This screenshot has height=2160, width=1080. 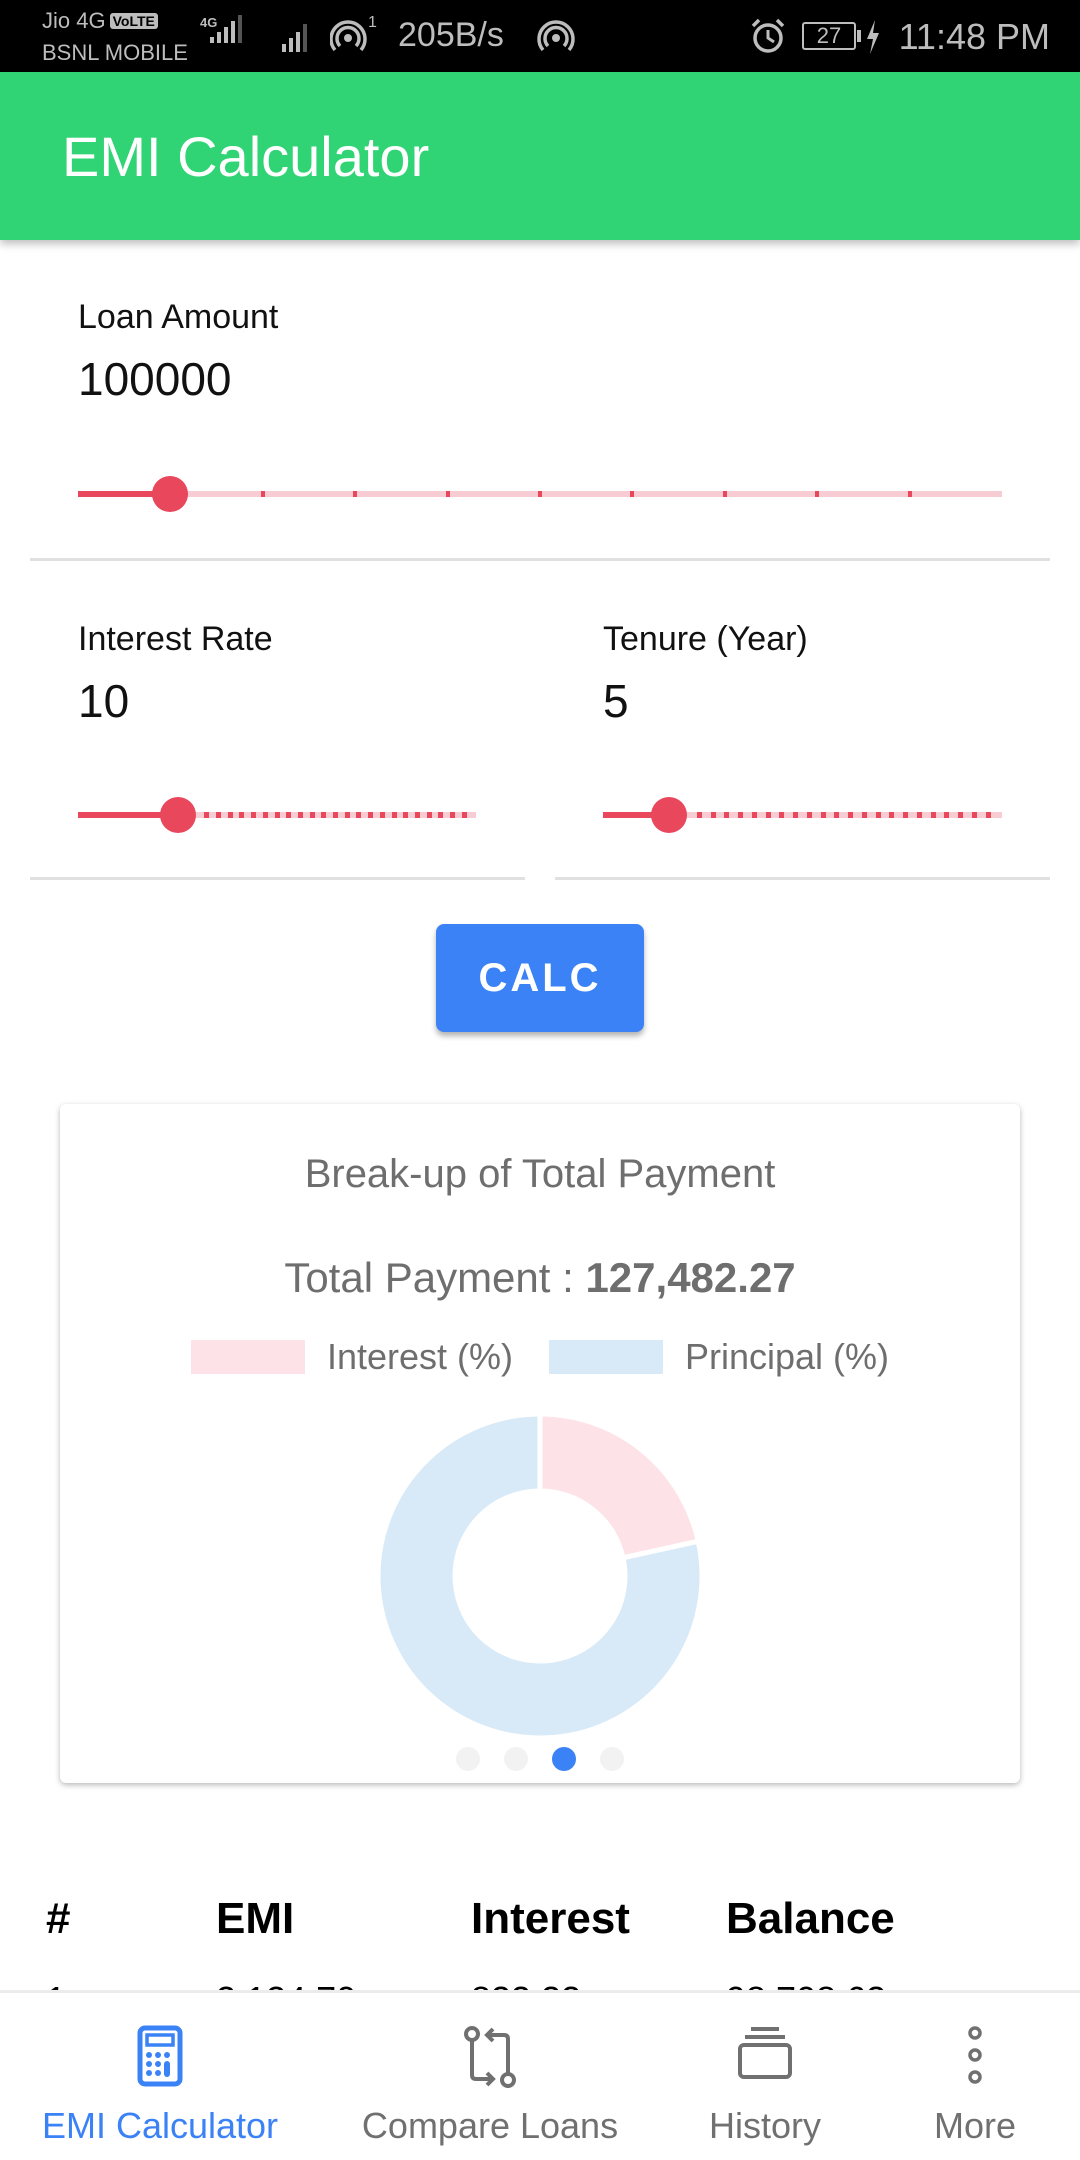 I want to click on history-icon, so click(x=765, y=2053).